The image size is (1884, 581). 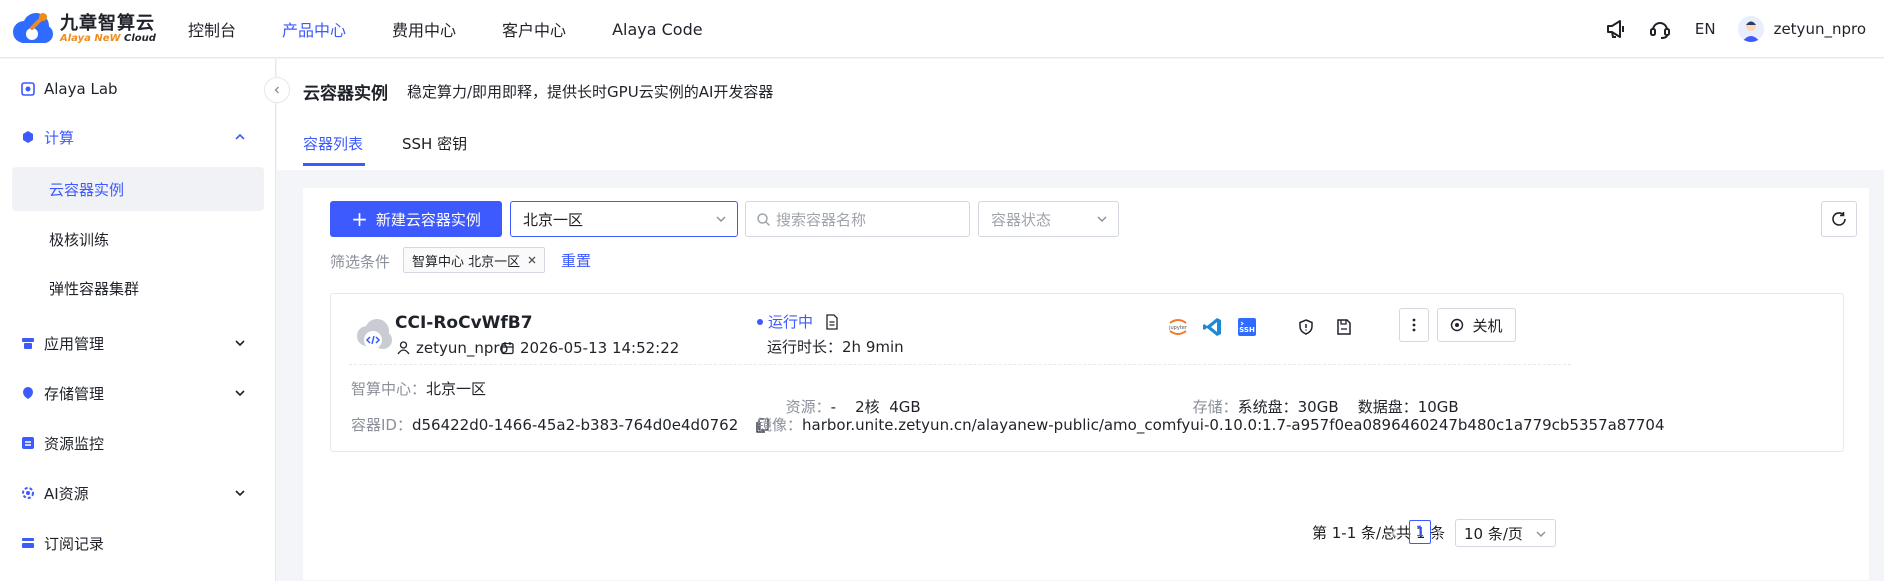 What do you see at coordinates (534, 29) in the screenshot?
I see `topnav-customer: 客户中心` at bounding box center [534, 29].